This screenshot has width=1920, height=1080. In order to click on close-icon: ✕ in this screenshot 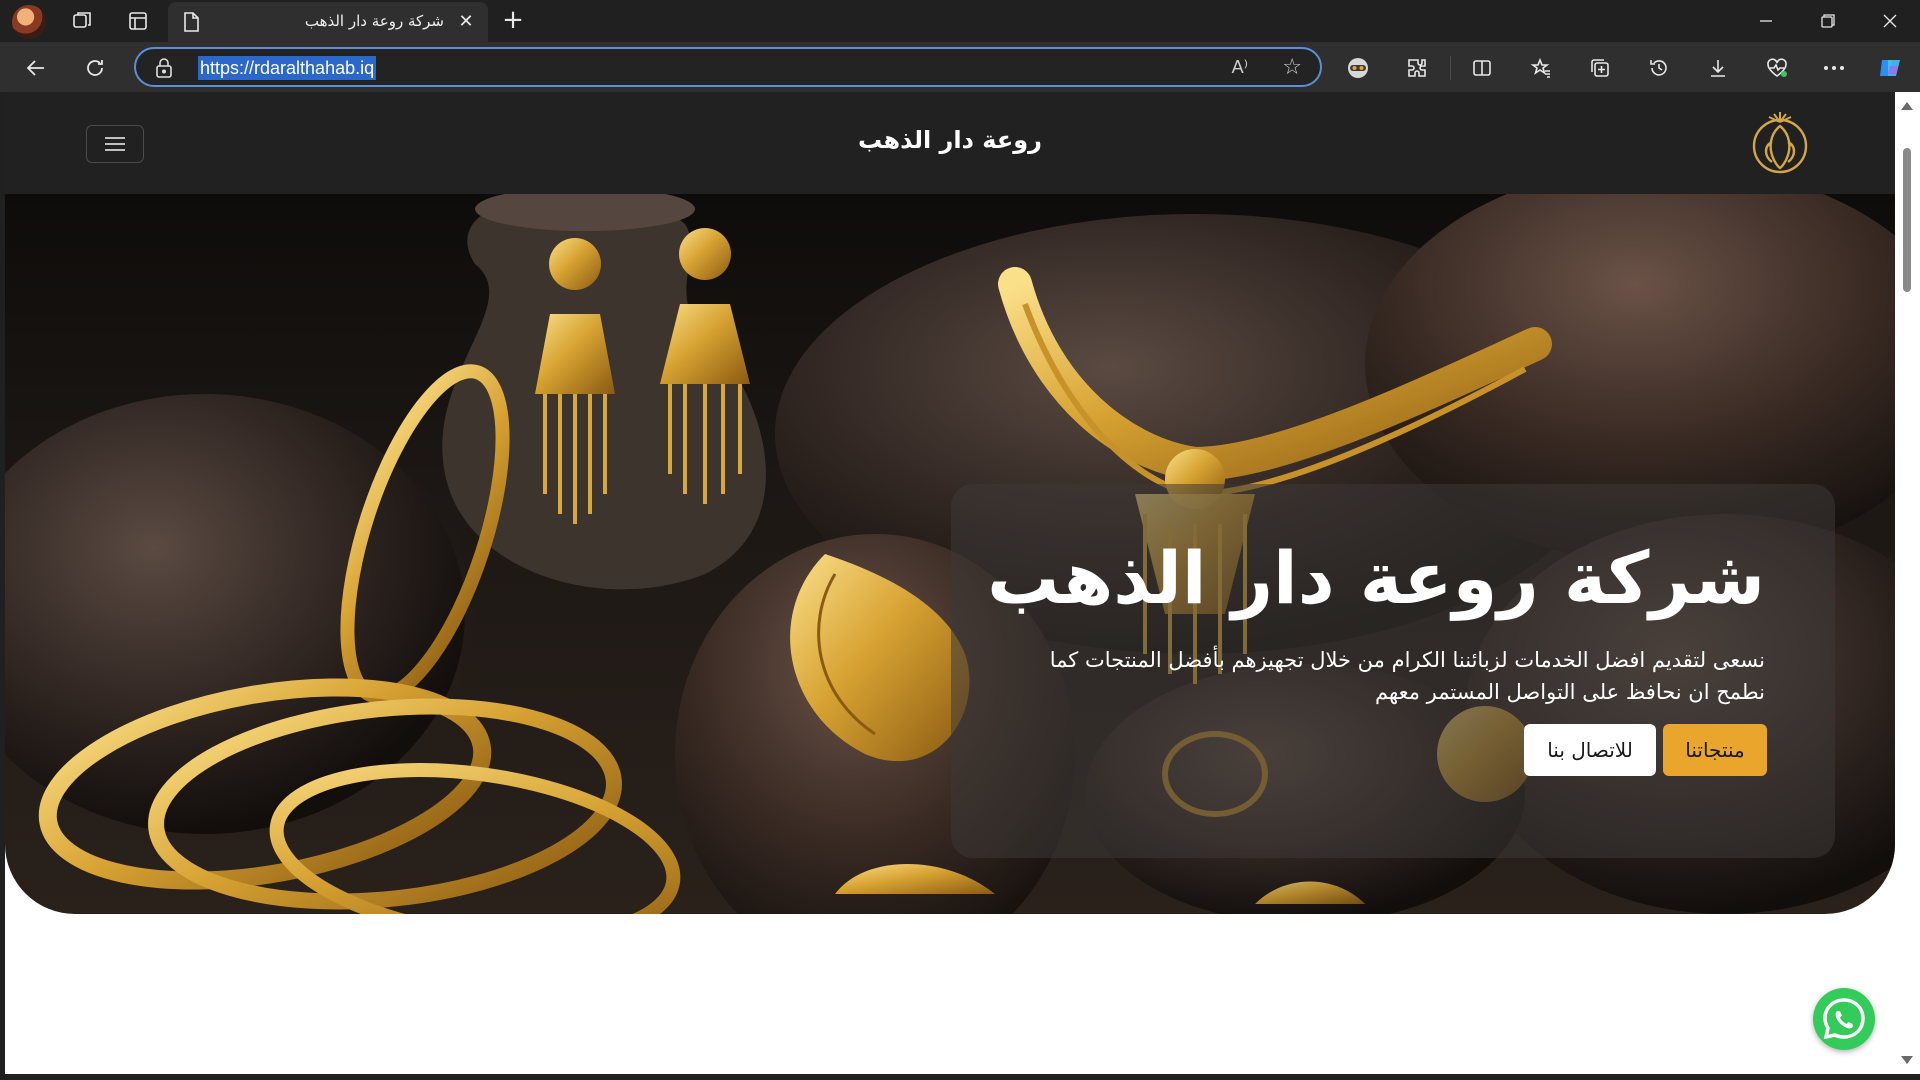, I will do `click(466, 22)`.